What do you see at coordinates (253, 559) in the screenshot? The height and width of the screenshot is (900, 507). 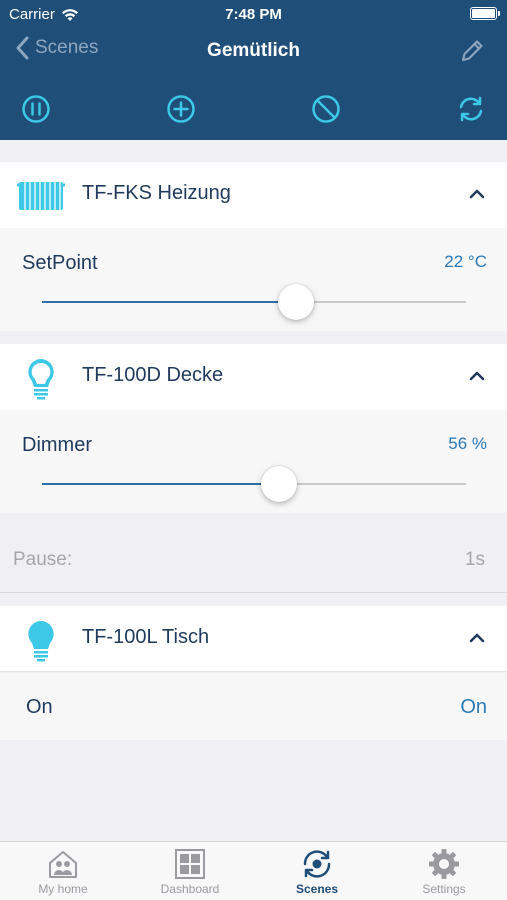 I see `pause-row: Pause: 1s` at bounding box center [253, 559].